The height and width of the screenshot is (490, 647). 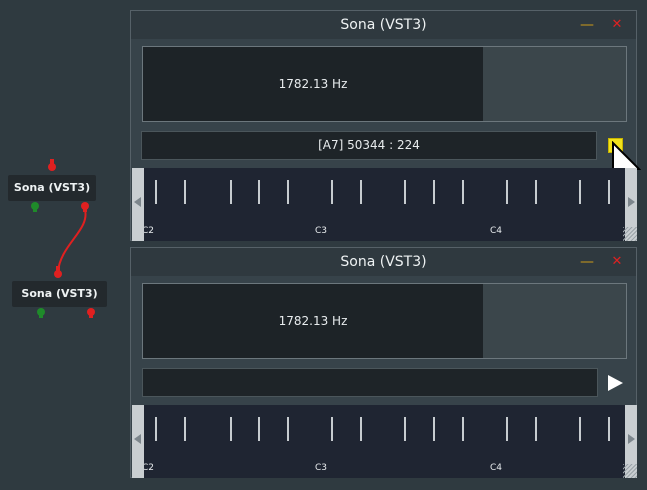 I want to click on node-2-audio-out-pin, so click(x=91, y=313).